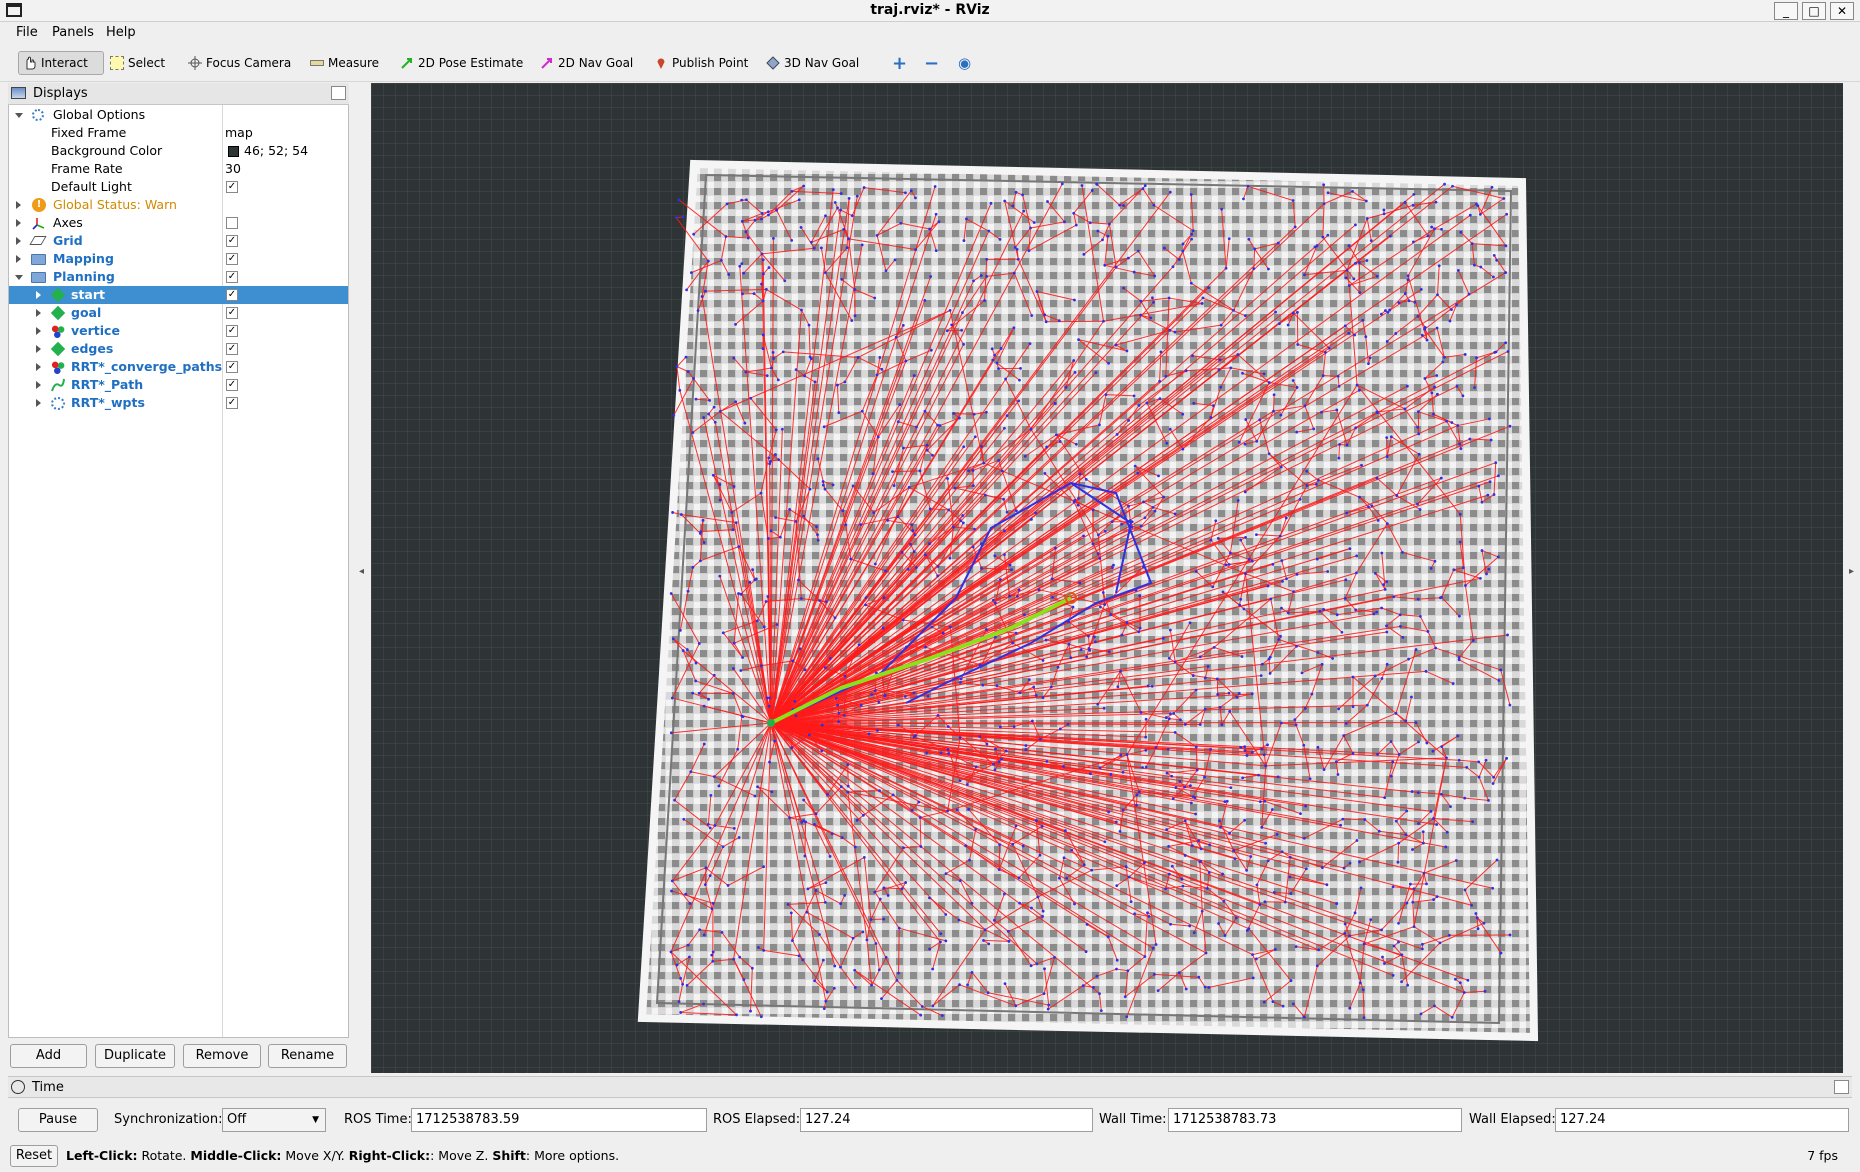 The image size is (1860, 1172). I want to click on tree-row-rrt-wpts: RRT*_wpts ✓, so click(178, 403).